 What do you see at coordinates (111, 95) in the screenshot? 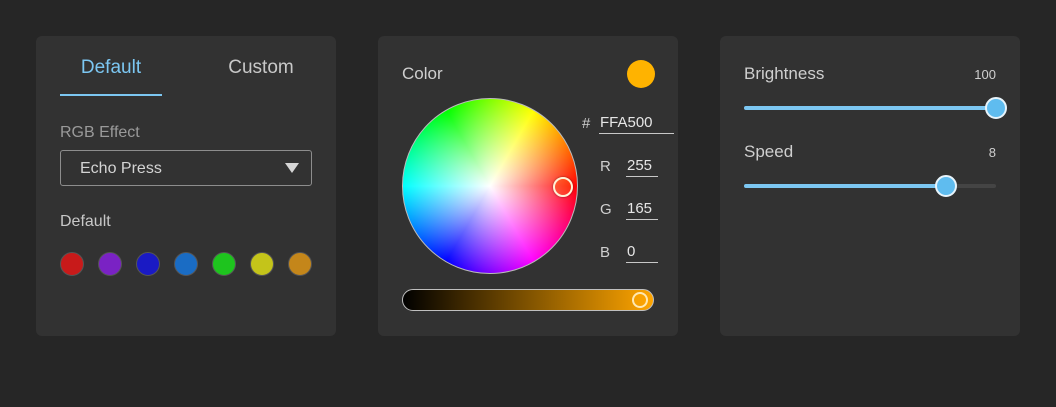
I see `active-tab-indicator` at bounding box center [111, 95].